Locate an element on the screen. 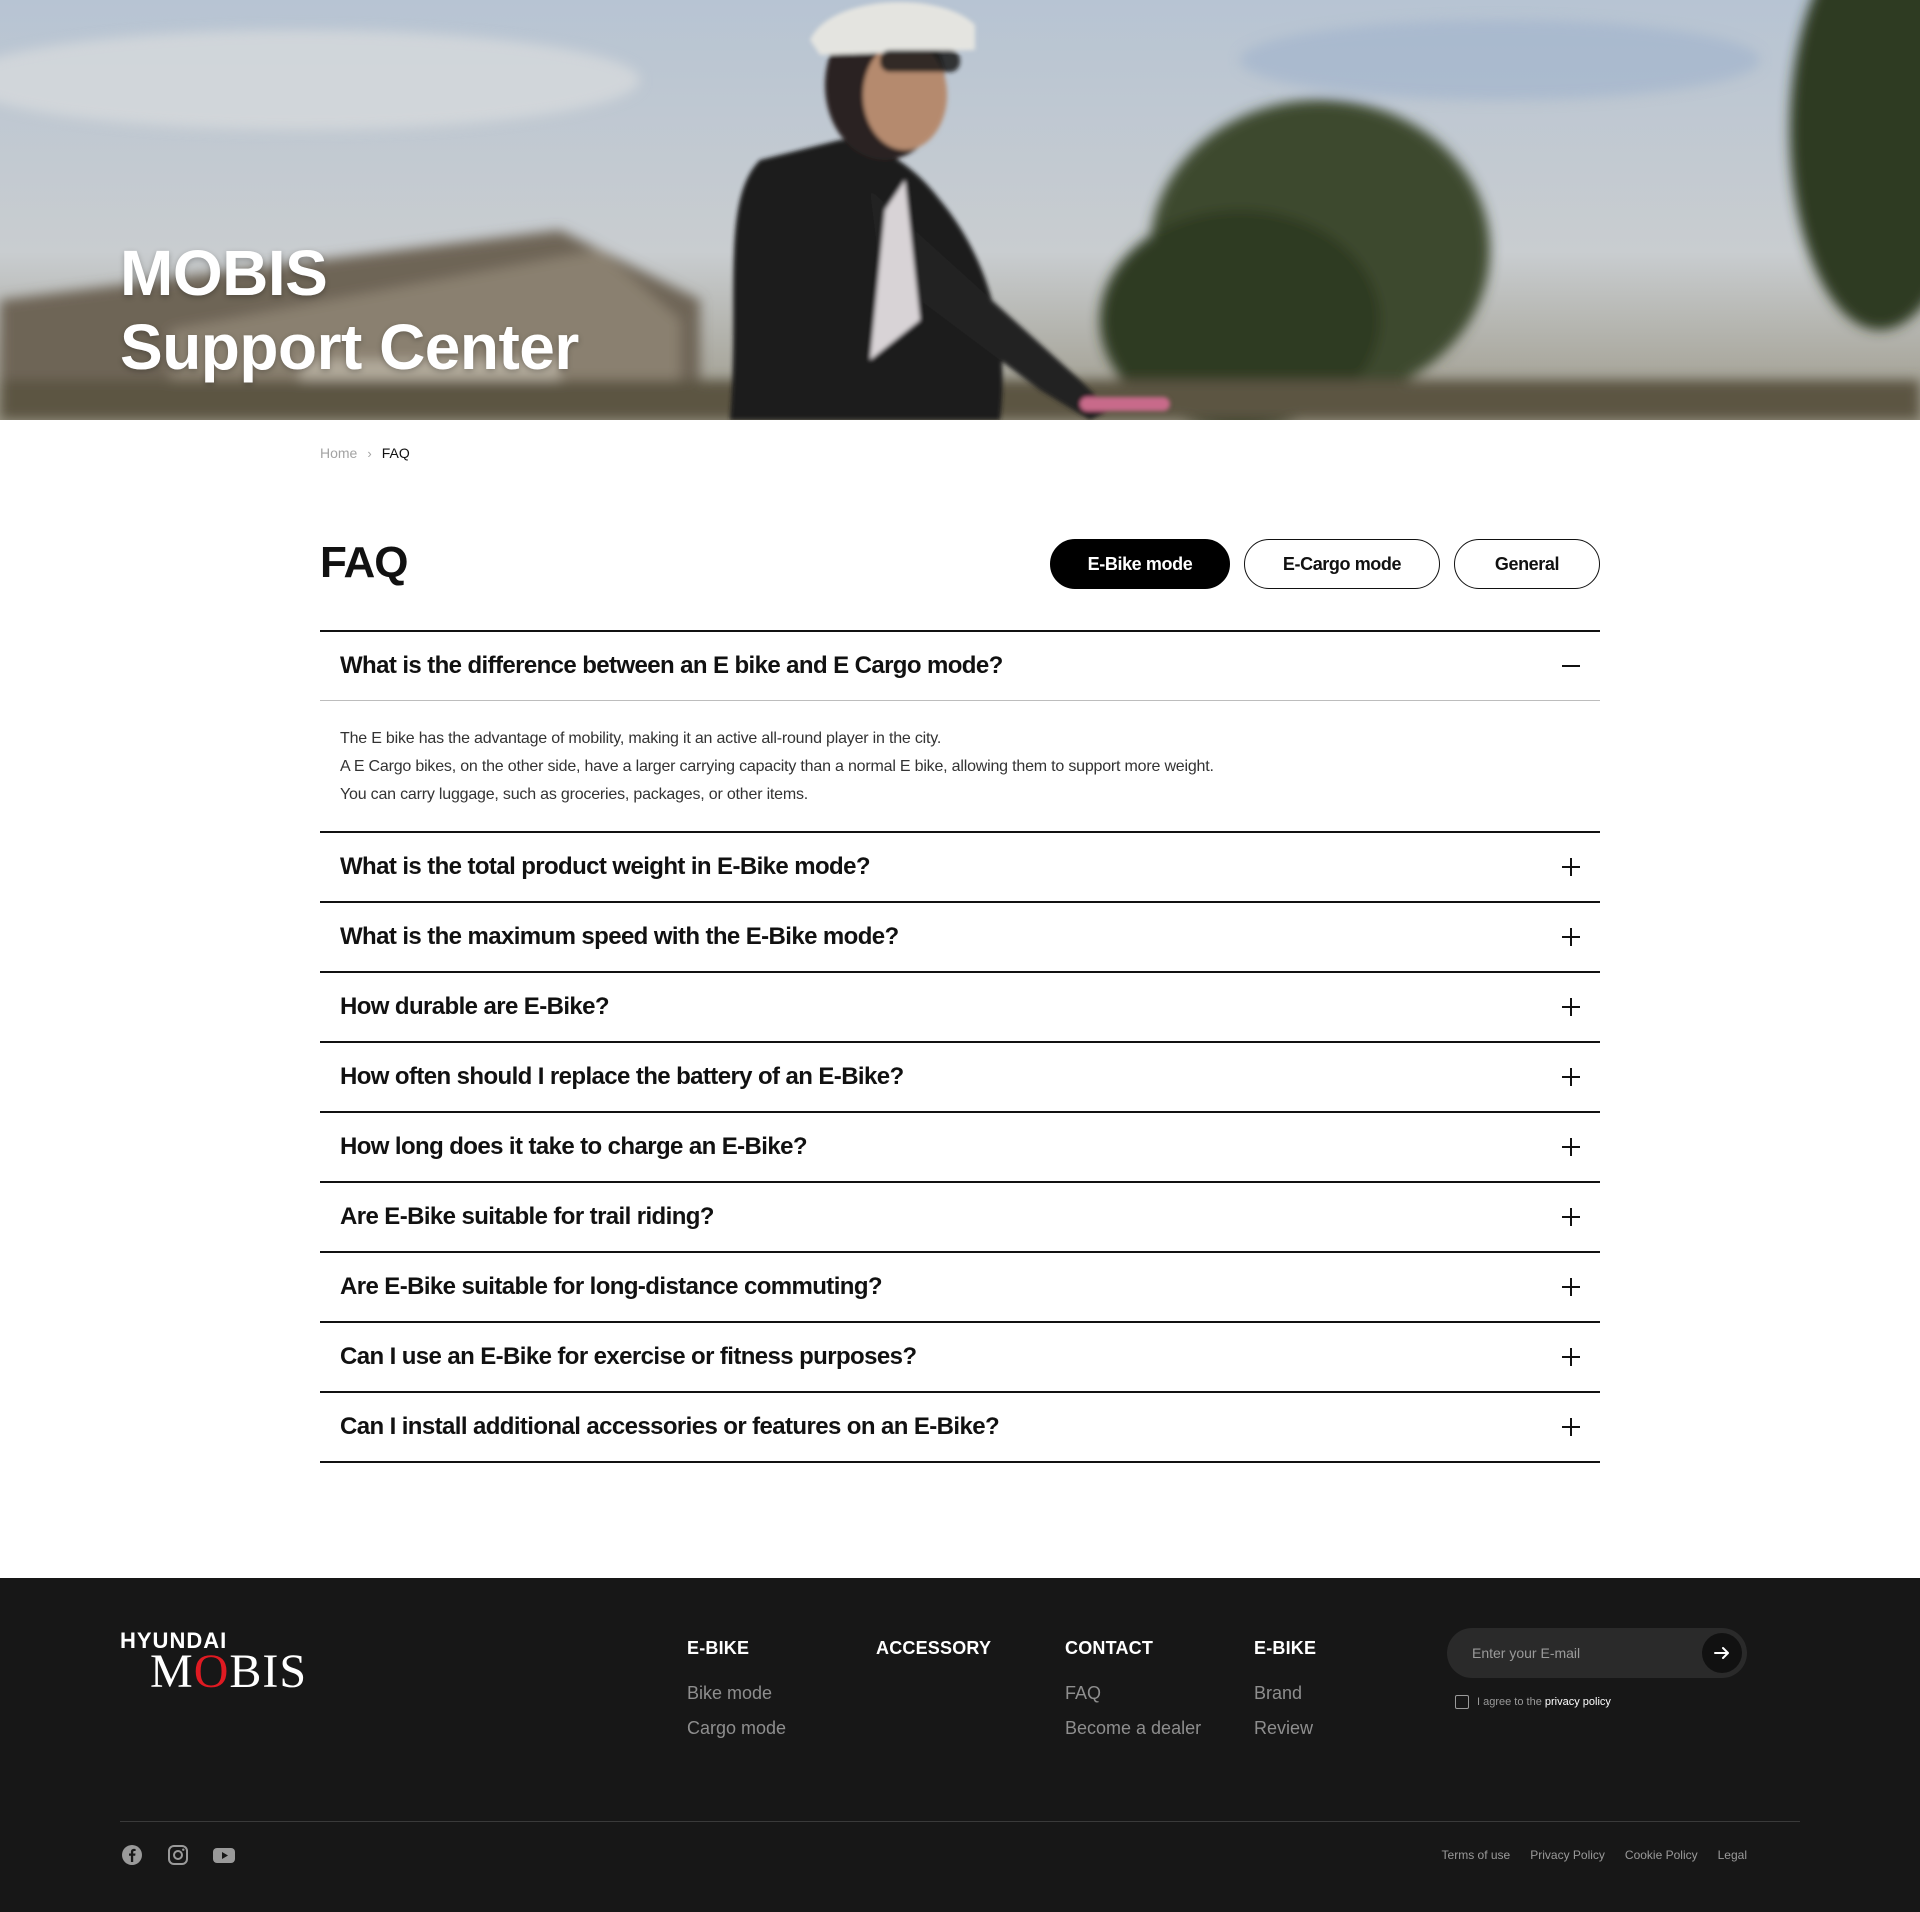 This screenshot has width=1920, height=1912. footer-link-review: Review is located at coordinates (1285, 1728).